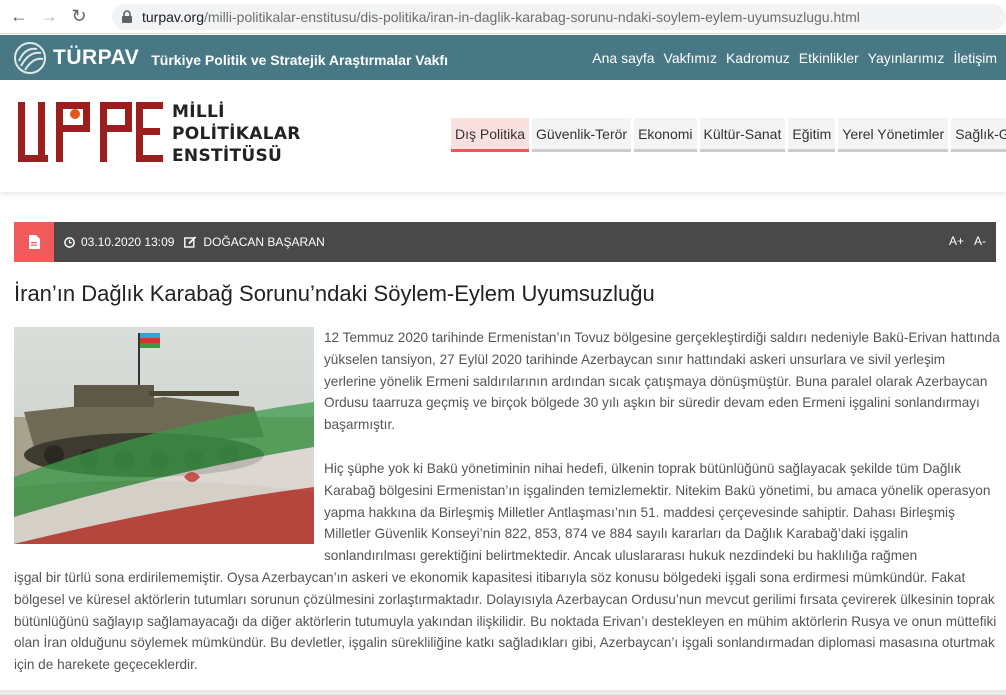 The height and width of the screenshot is (695, 1006). I want to click on category-guvenlik-teror: Güvenlik-Terör, so click(582, 135).